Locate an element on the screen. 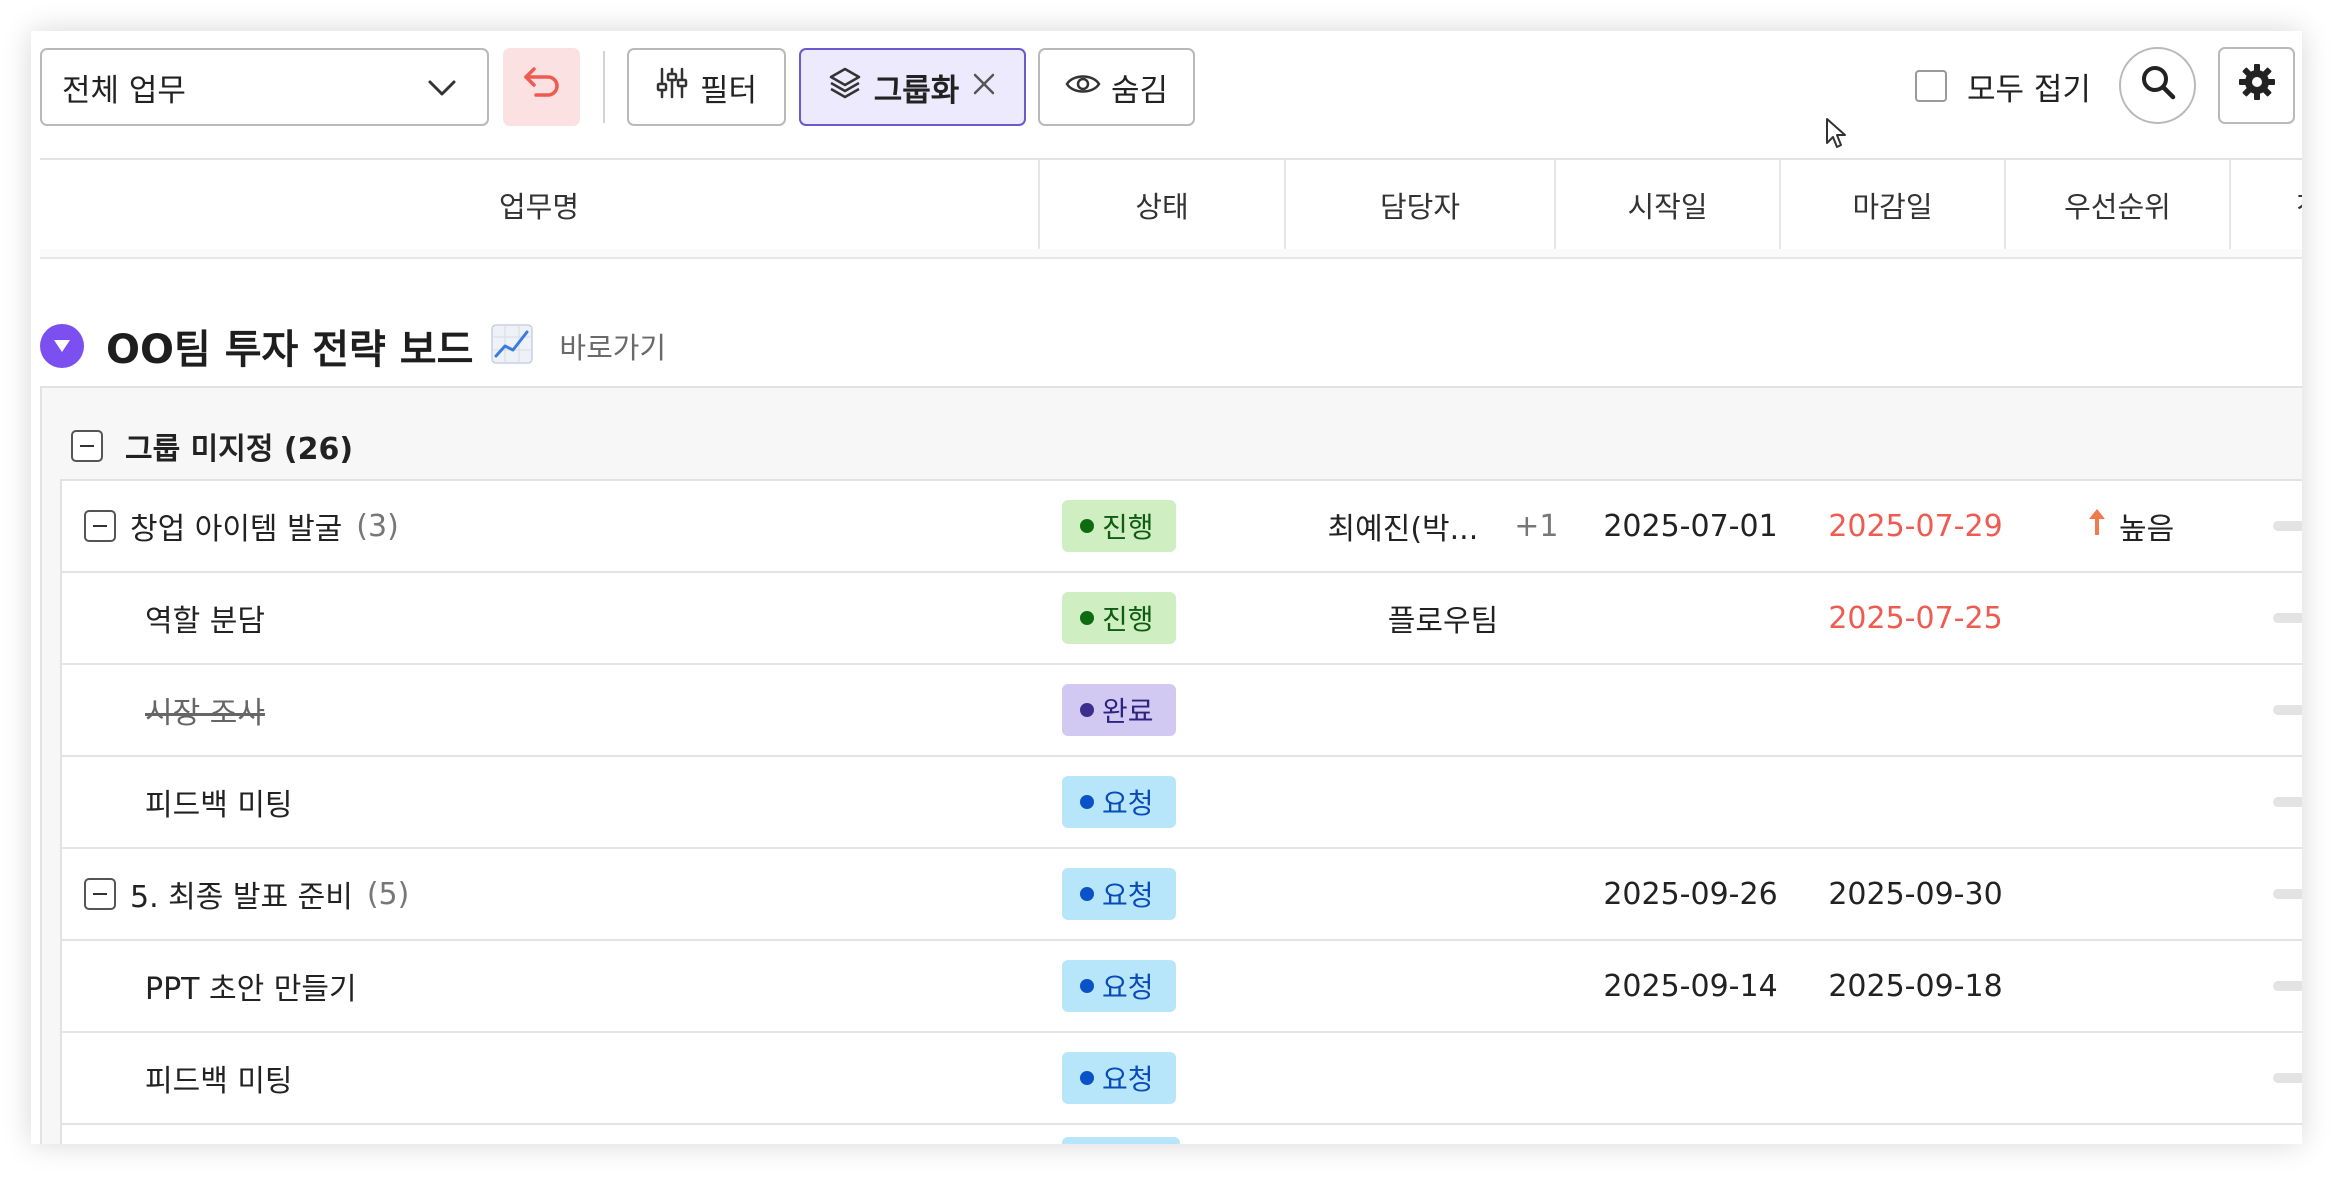 Image resolution: width=2334 pixels, height=1185 pixels. task-name-cell: 역할 분담 is located at coordinates (460, 618).